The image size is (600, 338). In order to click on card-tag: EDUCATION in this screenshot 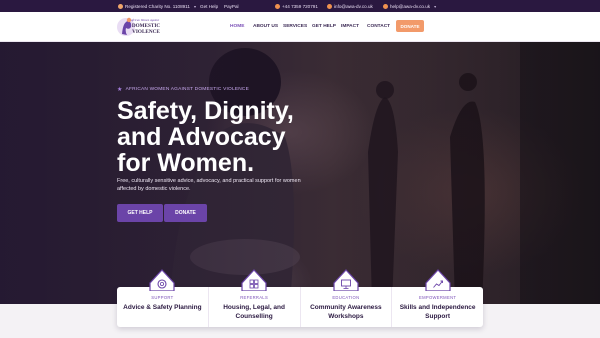, I will do `click(346, 297)`.